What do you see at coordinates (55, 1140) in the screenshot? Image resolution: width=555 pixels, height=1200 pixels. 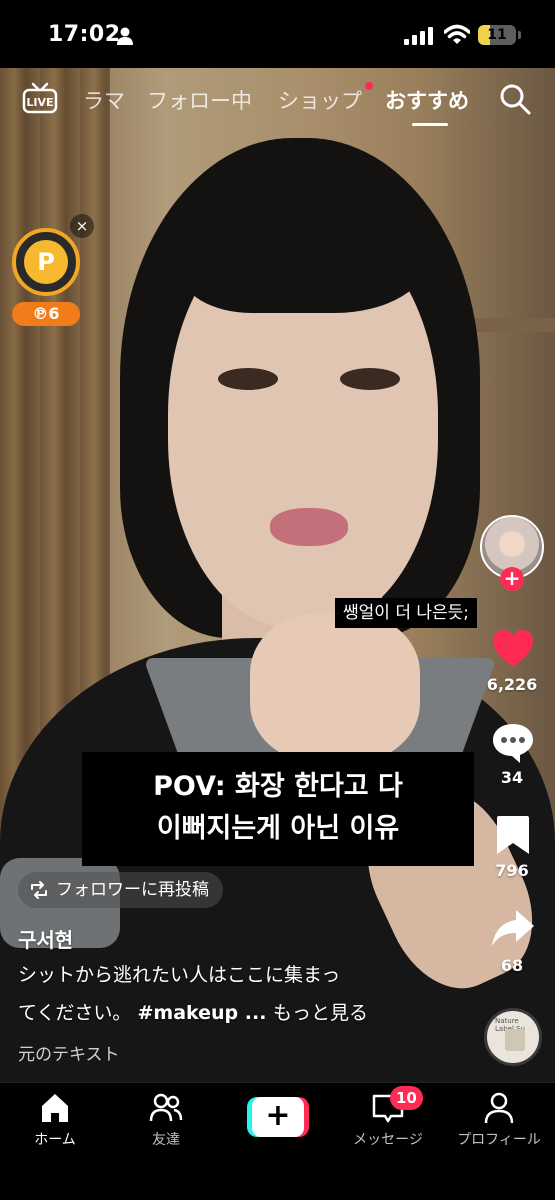 I see `nav-home-label: ホーム` at bounding box center [55, 1140].